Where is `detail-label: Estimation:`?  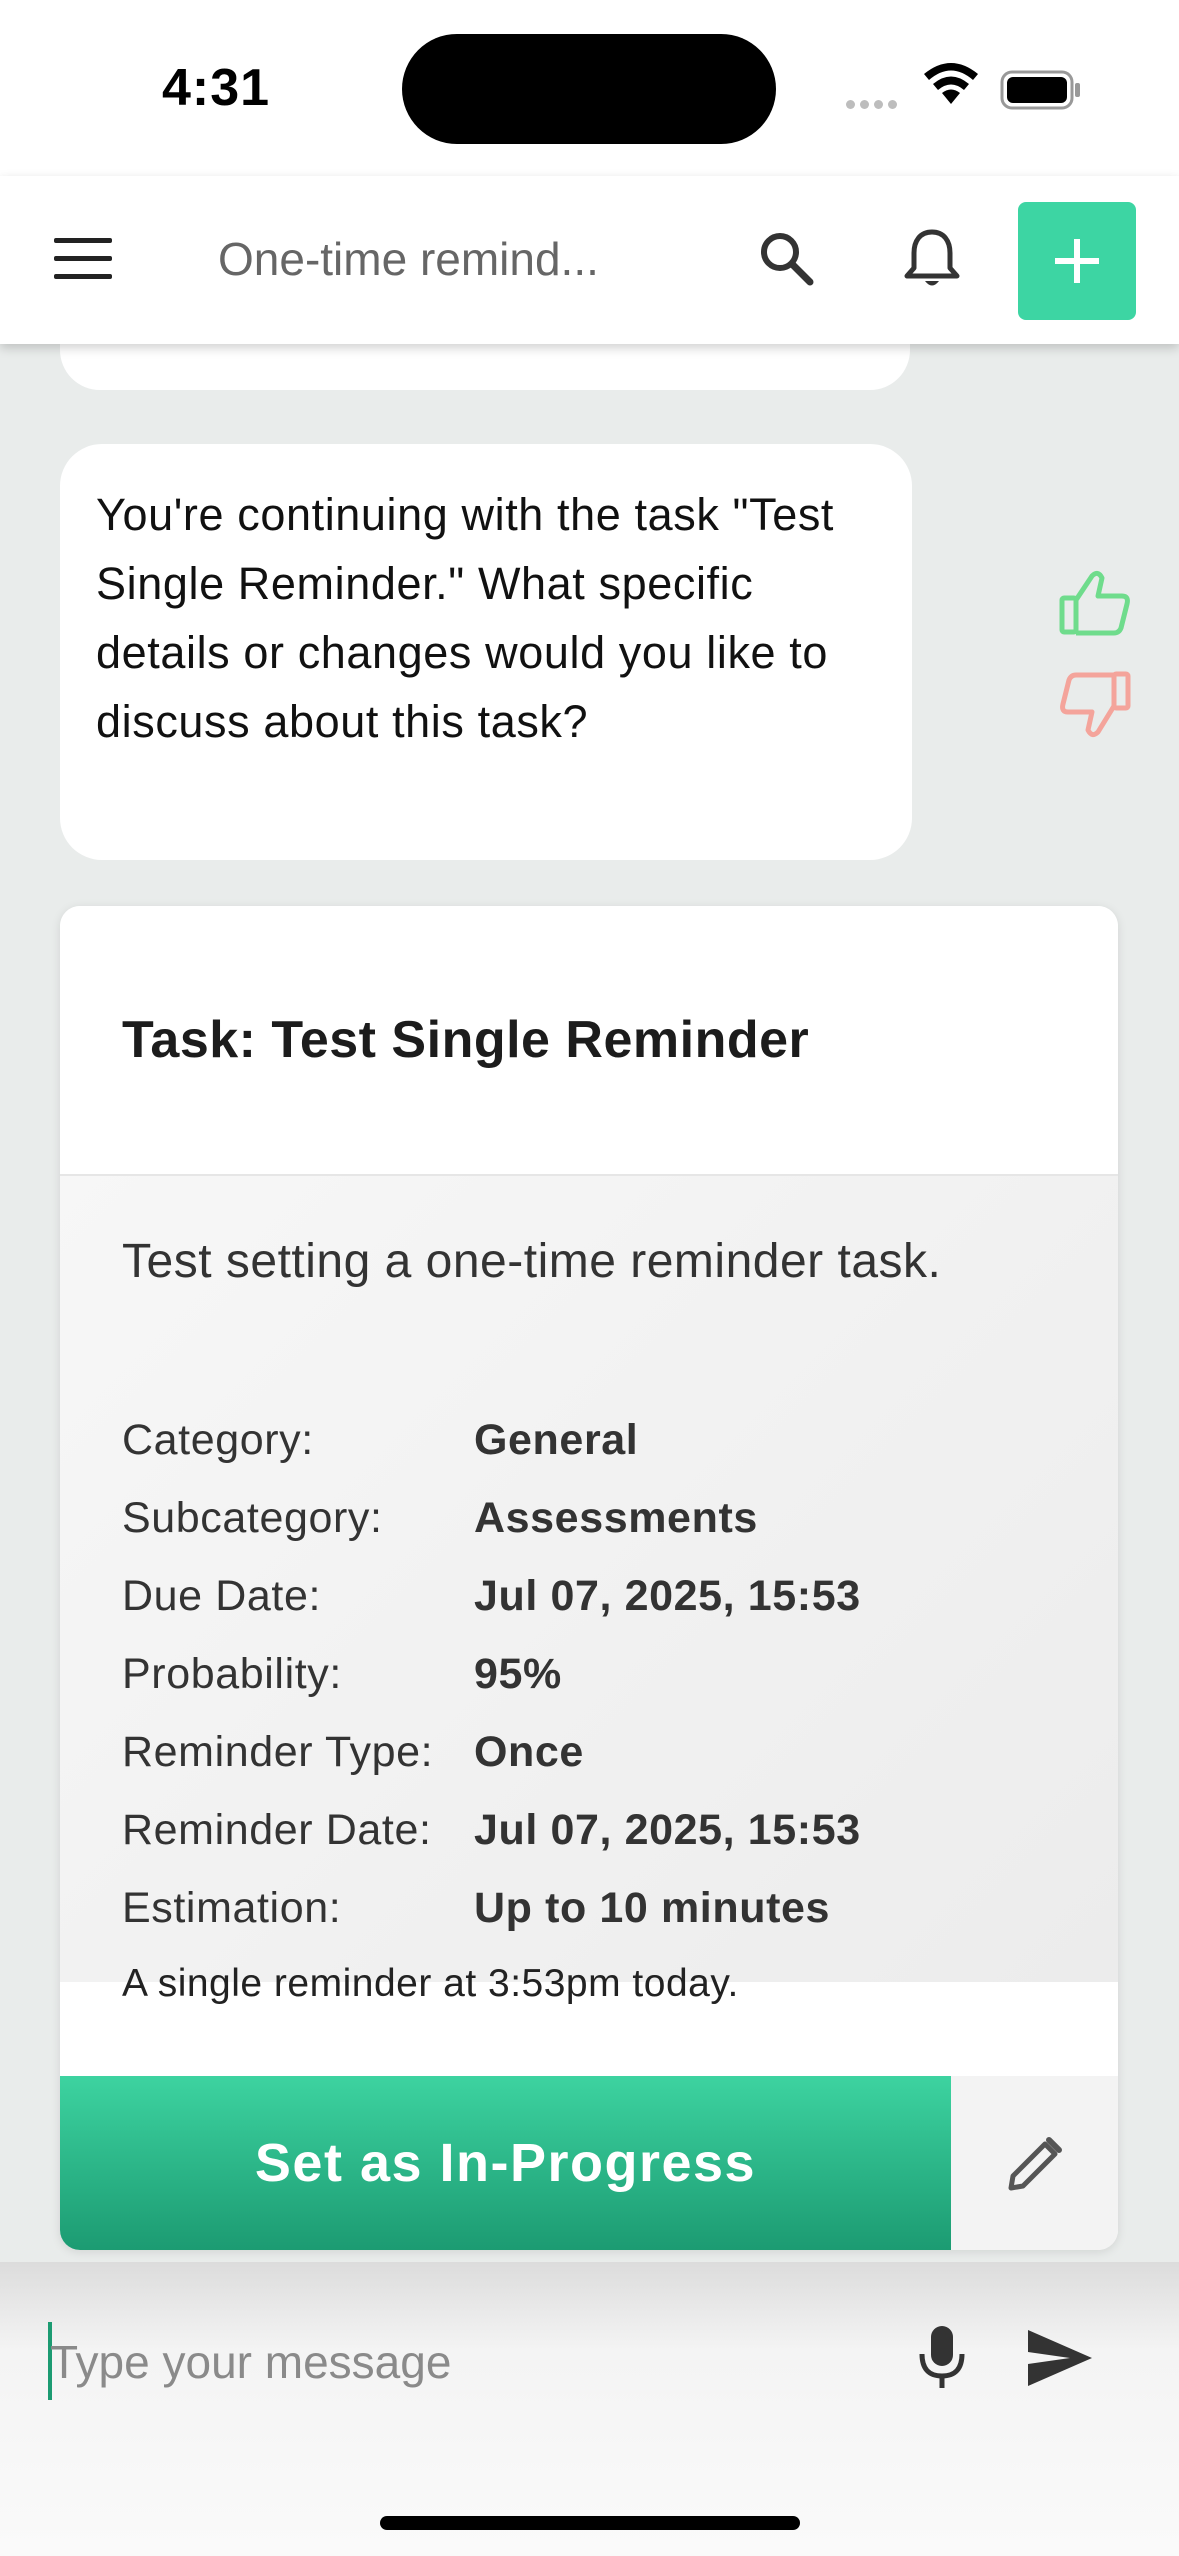 detail-label: Estimation: is located at coordinates (232, 1908).